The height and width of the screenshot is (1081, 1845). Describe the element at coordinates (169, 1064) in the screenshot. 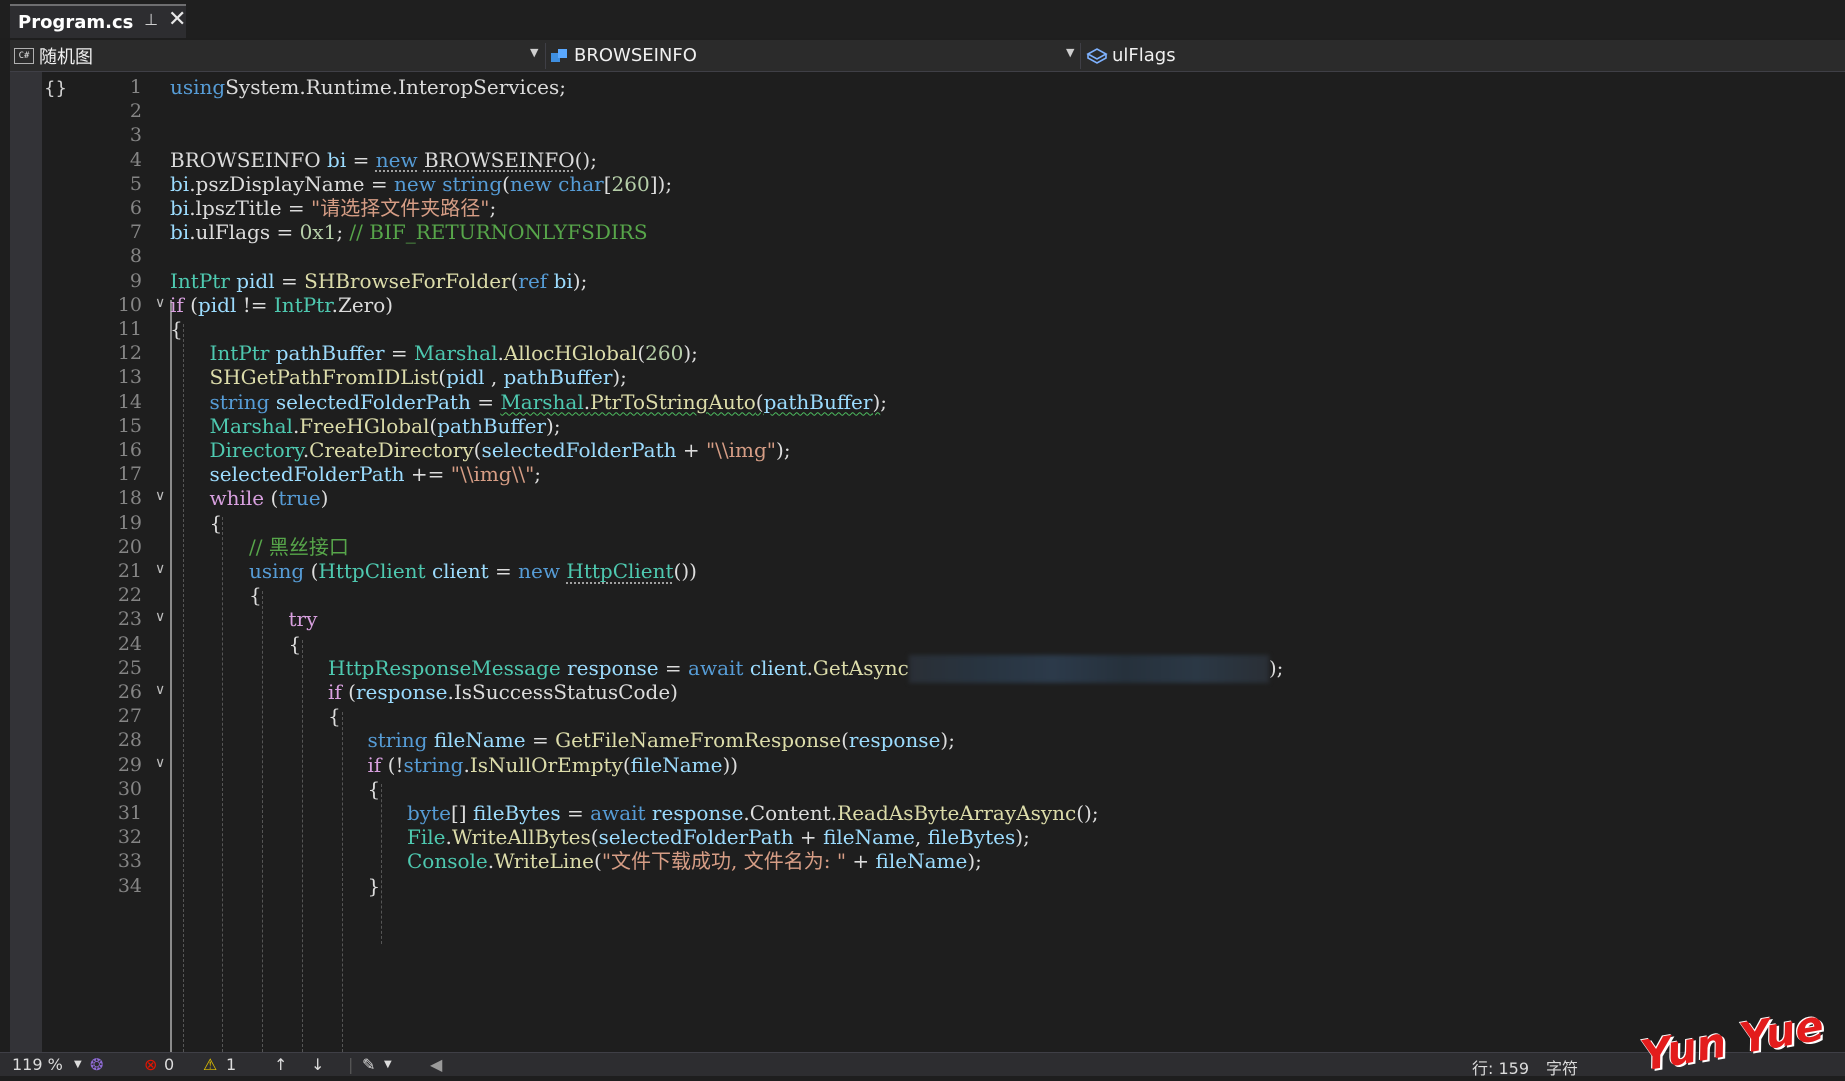

I see `error-count: 0` at that location.